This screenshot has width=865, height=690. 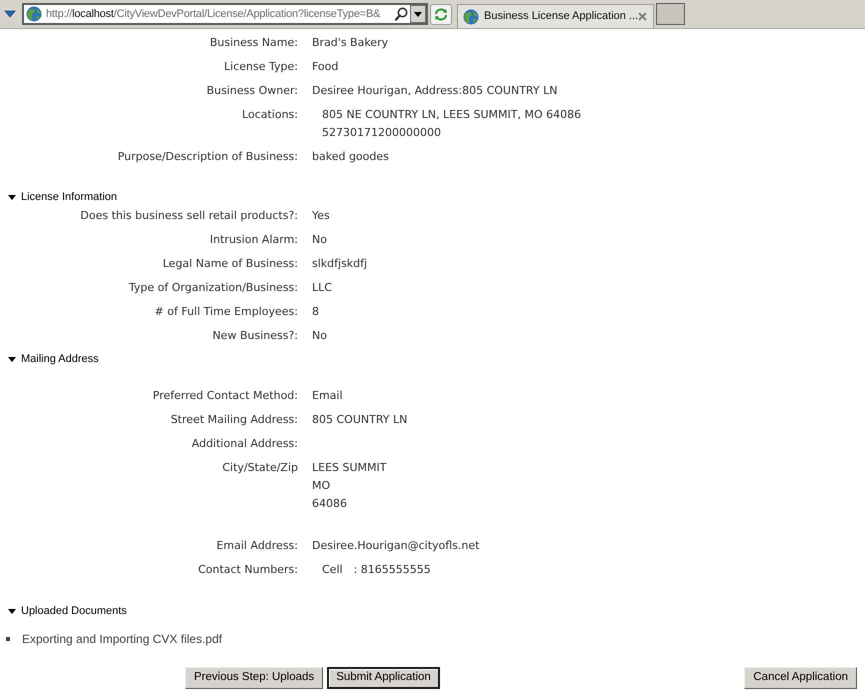 What do you see at coordinates (10, 14) in the screenshot?
I see `dropdown-caret-icon` at bounding box center [10, 14].